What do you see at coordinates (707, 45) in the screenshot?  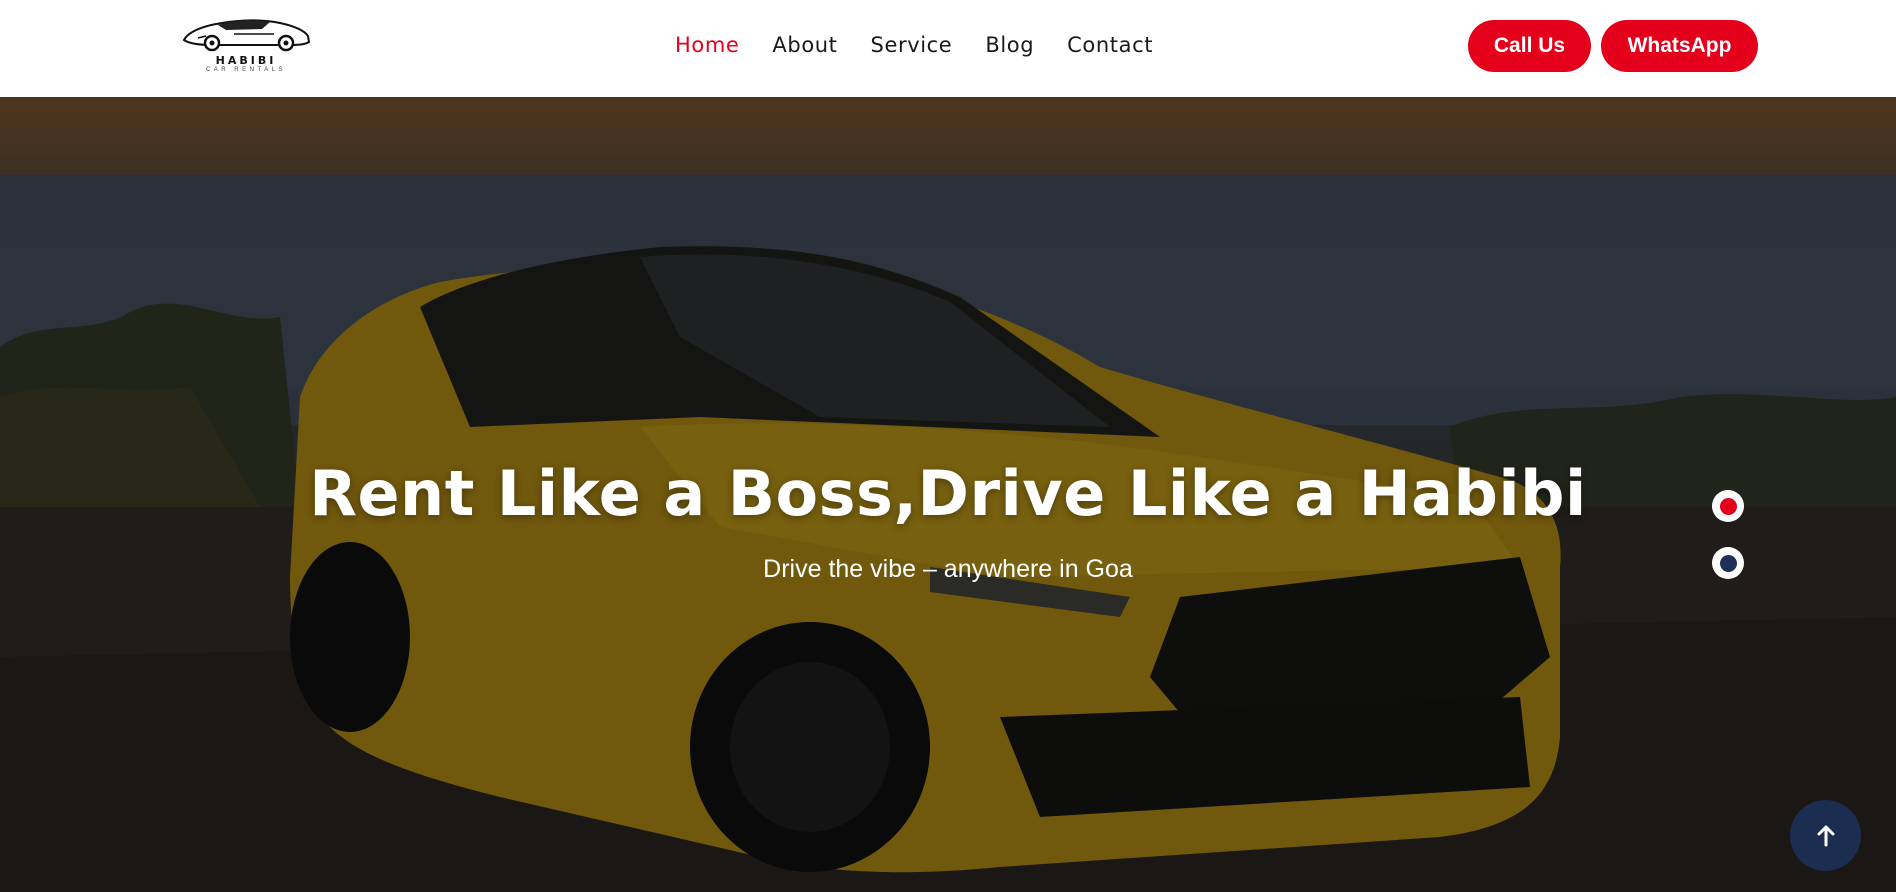 I see `nav-item-home: Home` at bounding box center [707, 45].